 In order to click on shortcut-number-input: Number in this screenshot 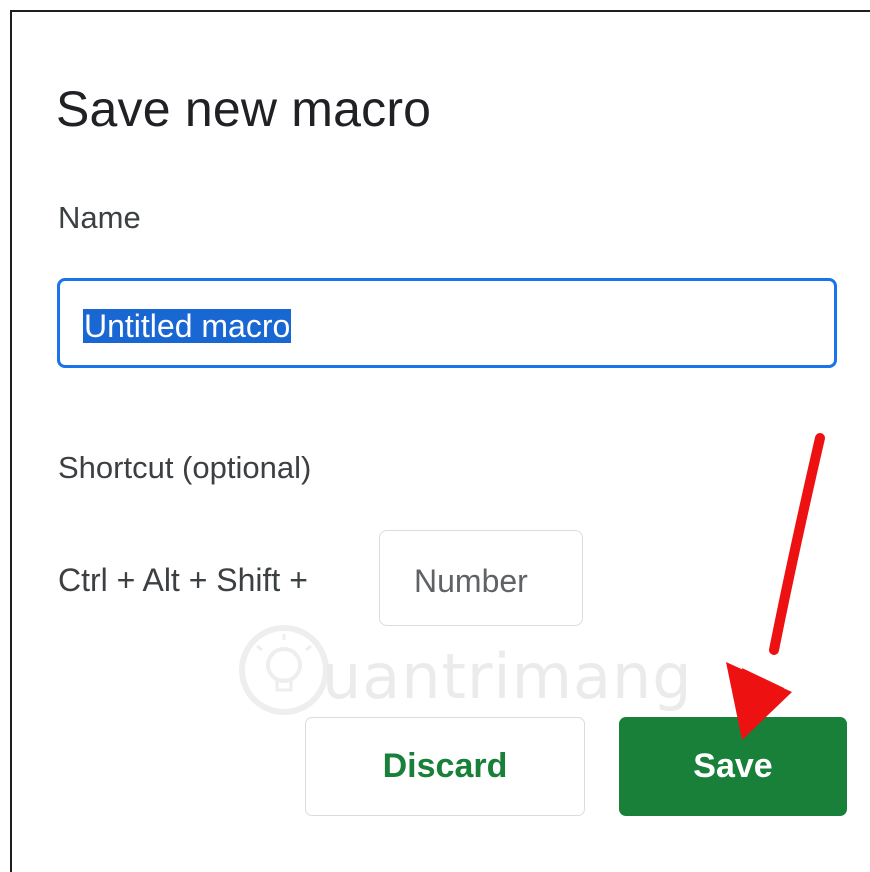, I will do `click(481, 578)`.